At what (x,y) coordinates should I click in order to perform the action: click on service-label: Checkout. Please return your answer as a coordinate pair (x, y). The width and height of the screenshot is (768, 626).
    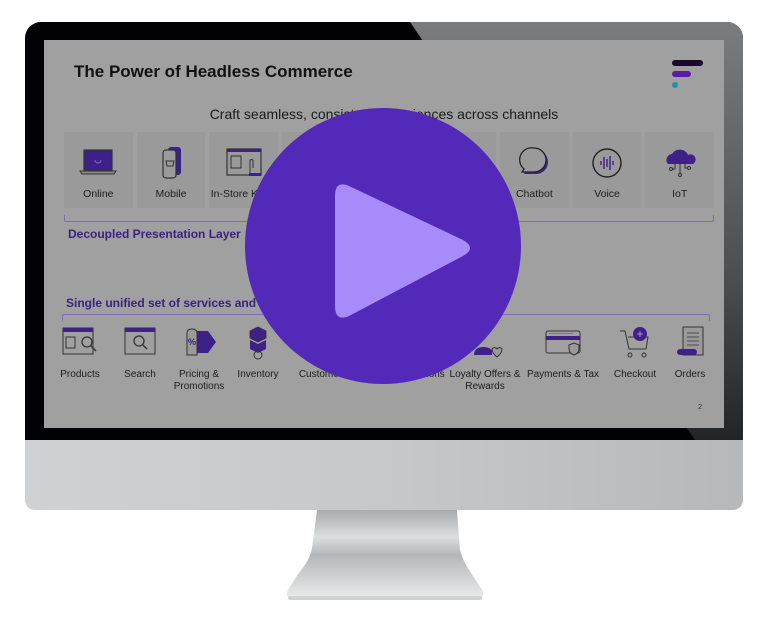
    Looking at the image, I should click on (635, 374).